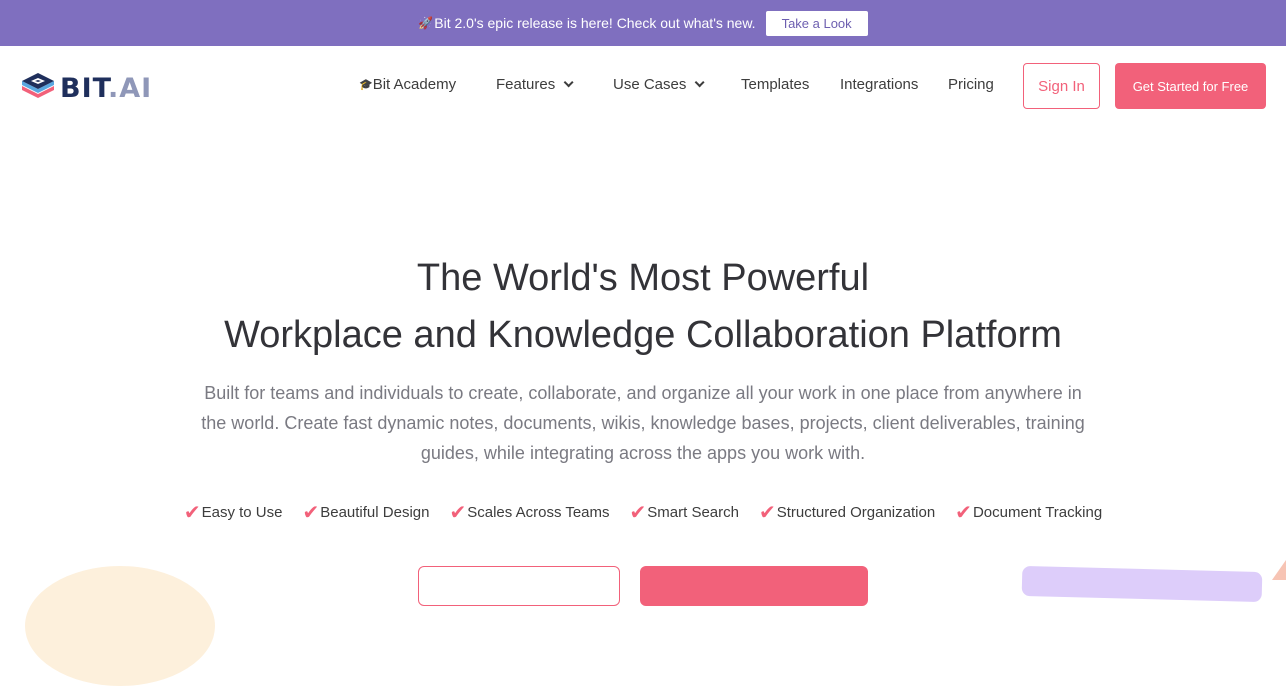 The image size is (1286, 686). I want to click on get-started-button: Get Started for Free, so click(1190, 86).